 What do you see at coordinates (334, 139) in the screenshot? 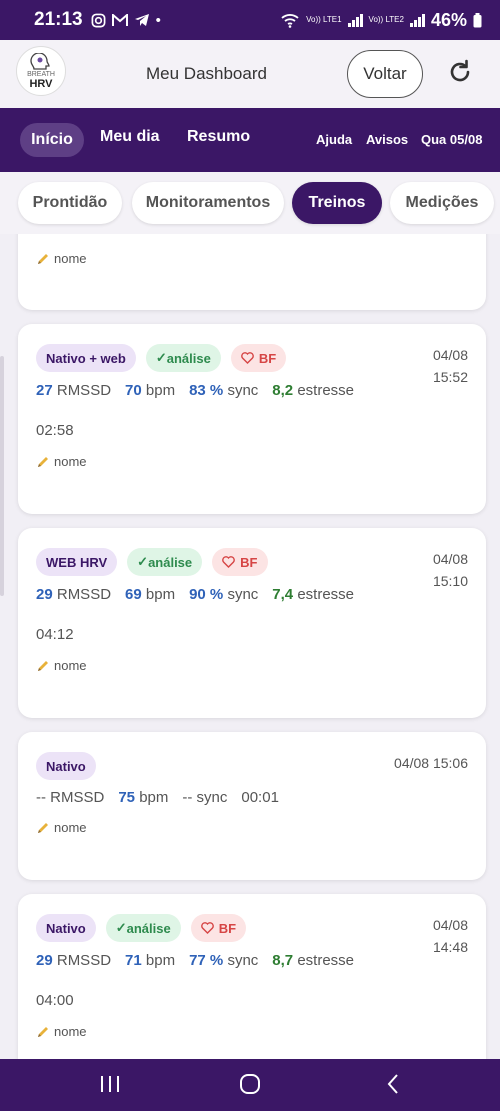
I see `nav-help-link: Ajuda` at bounding box center [334, 139].